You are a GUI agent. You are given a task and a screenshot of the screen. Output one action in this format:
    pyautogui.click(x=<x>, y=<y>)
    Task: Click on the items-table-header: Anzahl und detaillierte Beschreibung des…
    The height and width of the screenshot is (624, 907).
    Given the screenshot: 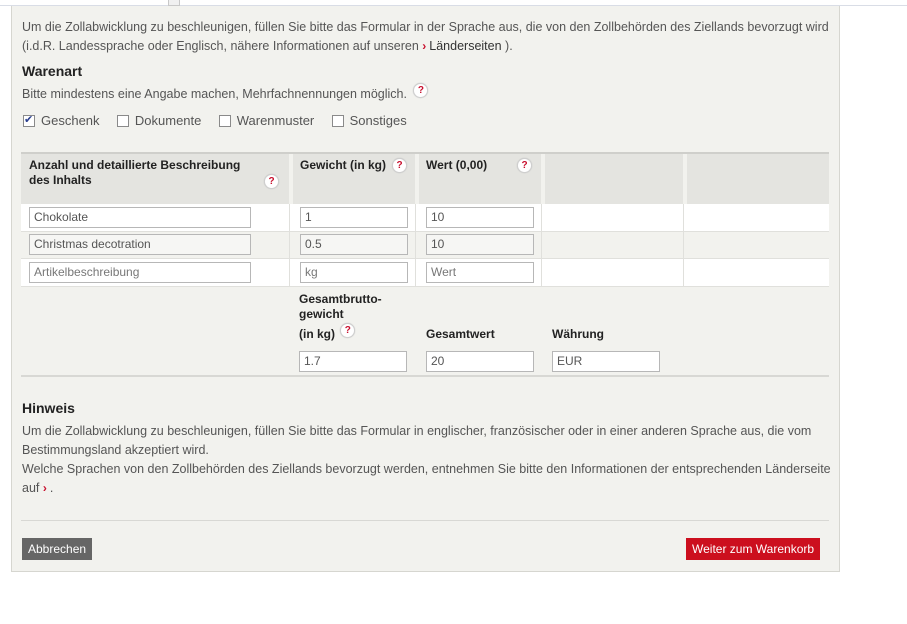 What is the action you would take?
    pyautogui.click(x=425, y=179)
    